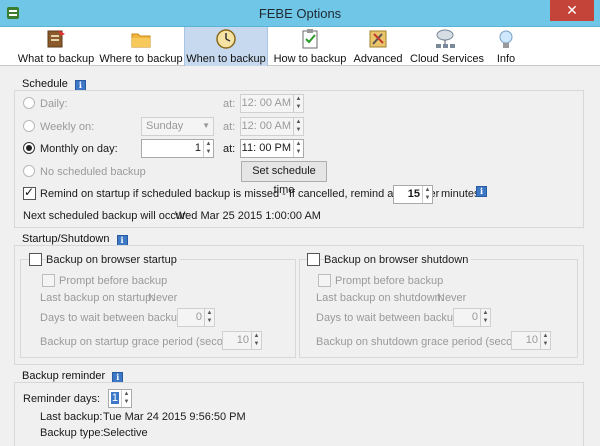 This screenshot has width=600, height=446. What do you see at coordinates (174, 417) in the screenshot?
I see `reminder-last-value: Tue Mar 24 2015 9:56:50 PM` at bounding box center [174, 417].